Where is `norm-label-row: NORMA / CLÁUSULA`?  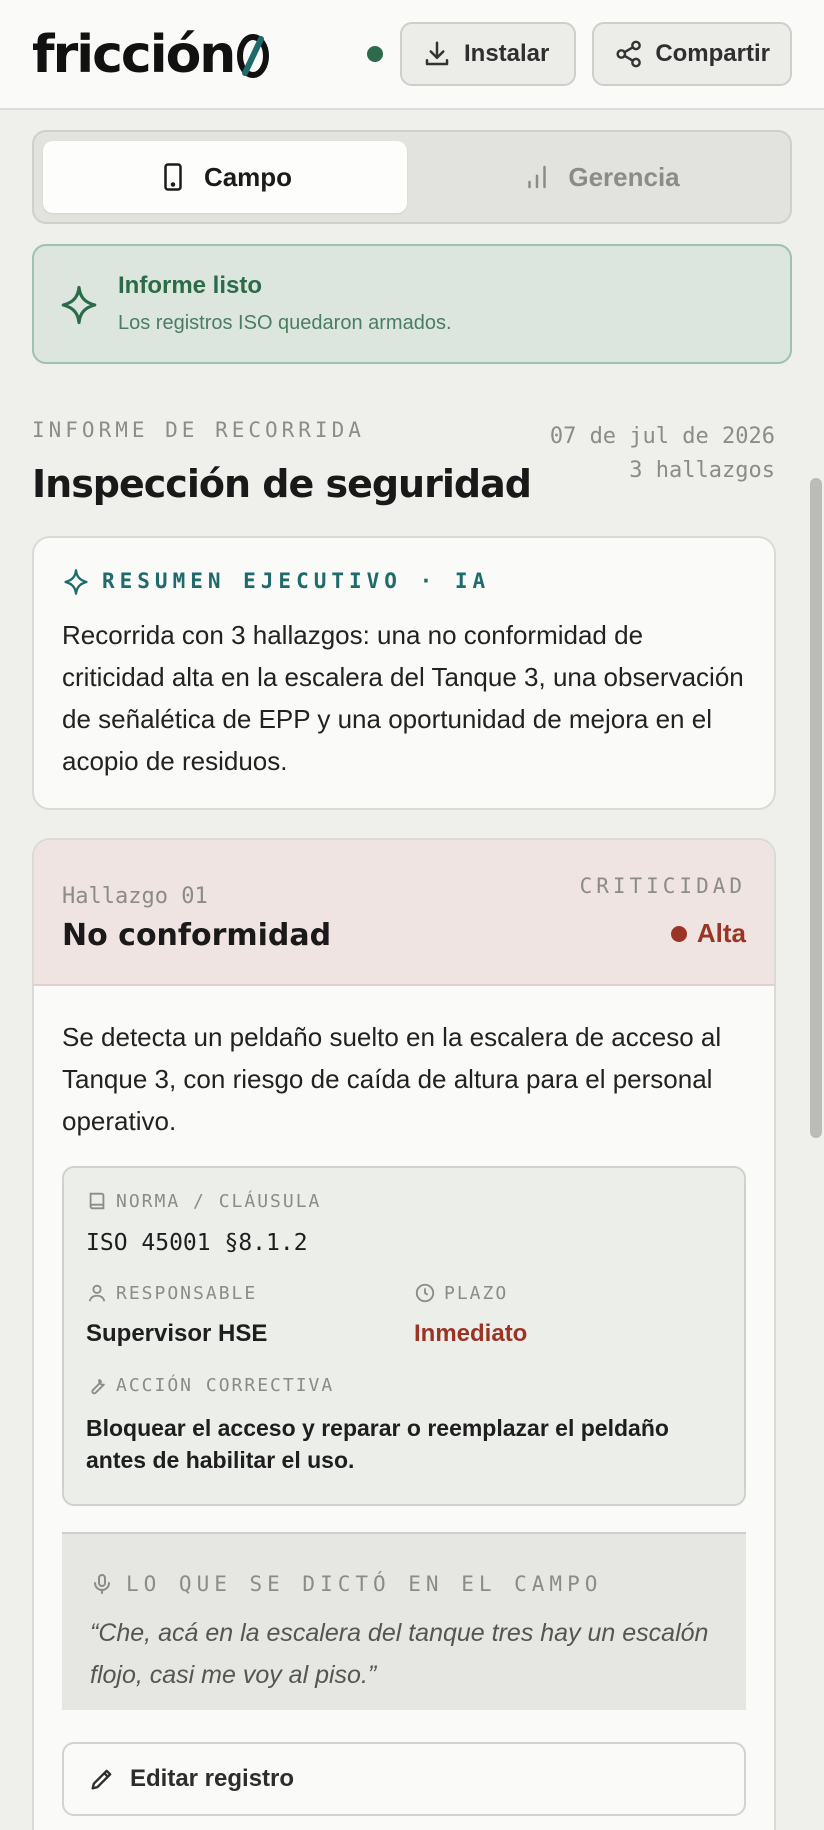 norm-label-row: NORMA / CLÁUSULA is located at coordinates (203, 1201).